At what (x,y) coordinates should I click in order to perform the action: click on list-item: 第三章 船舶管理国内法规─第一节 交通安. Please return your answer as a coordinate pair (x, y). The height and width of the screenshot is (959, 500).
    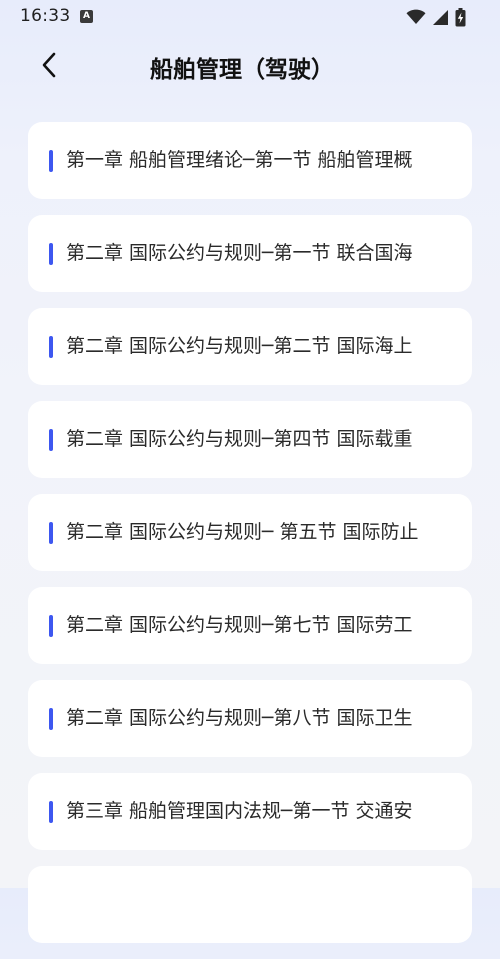
    Looking at the image, I should click on (250, 811).